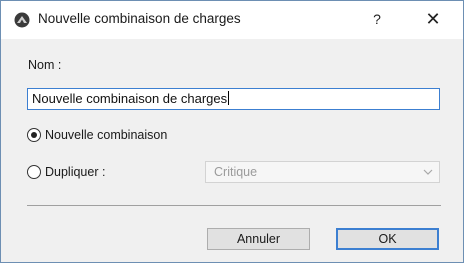  Describe the element at coordinates (387, 239) in the screenshot. I see `ok-button: OK` at that location.